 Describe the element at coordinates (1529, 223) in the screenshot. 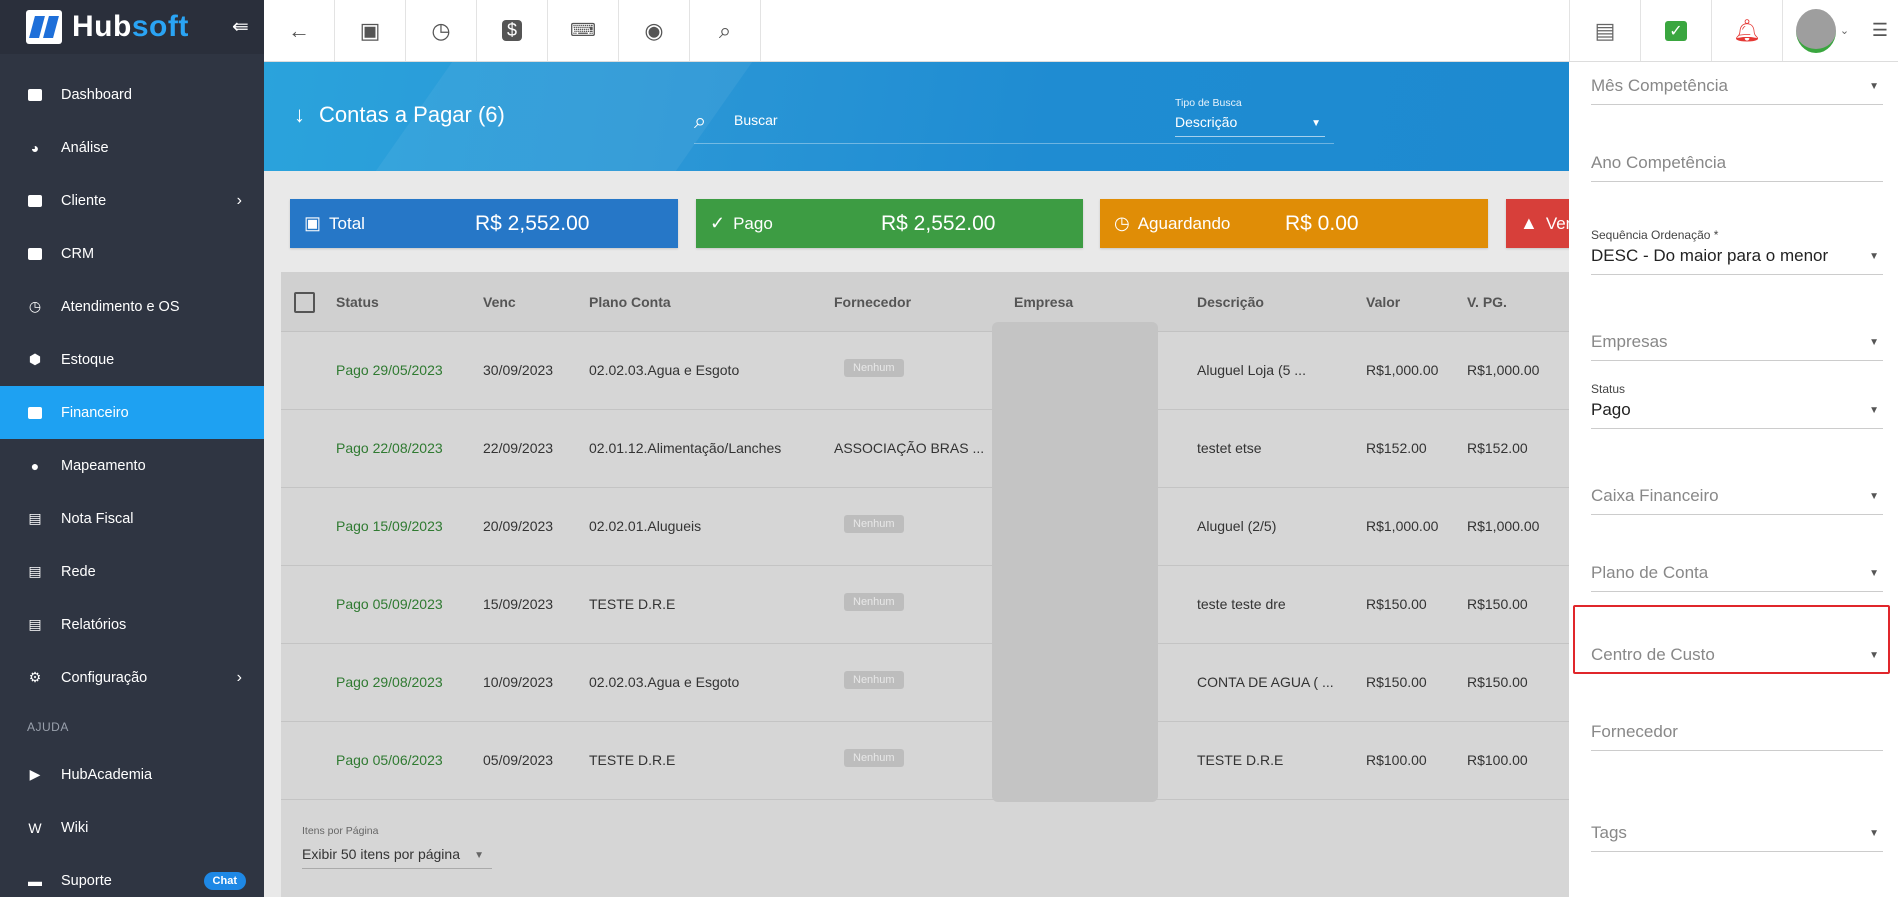

I see `warning-icon: ▲` at that location.